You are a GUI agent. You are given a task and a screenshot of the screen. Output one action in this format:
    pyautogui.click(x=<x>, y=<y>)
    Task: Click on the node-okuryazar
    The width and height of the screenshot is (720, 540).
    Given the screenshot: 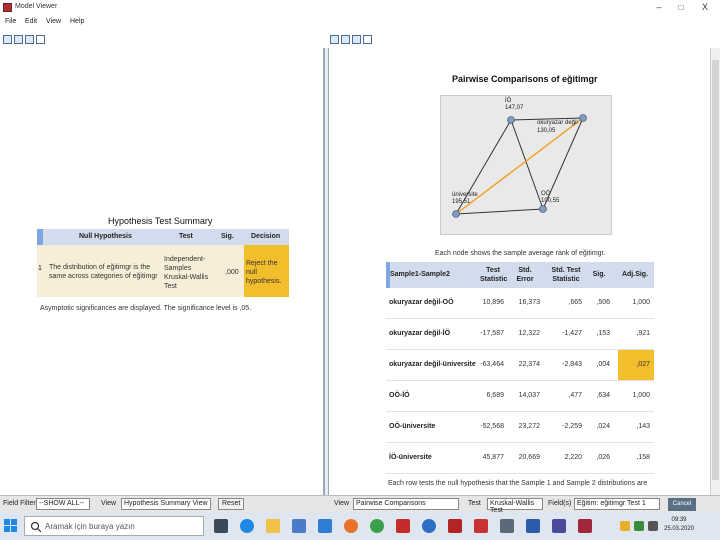 What is the action you would take?
    pyautogui.click(x=583, y=118)
    